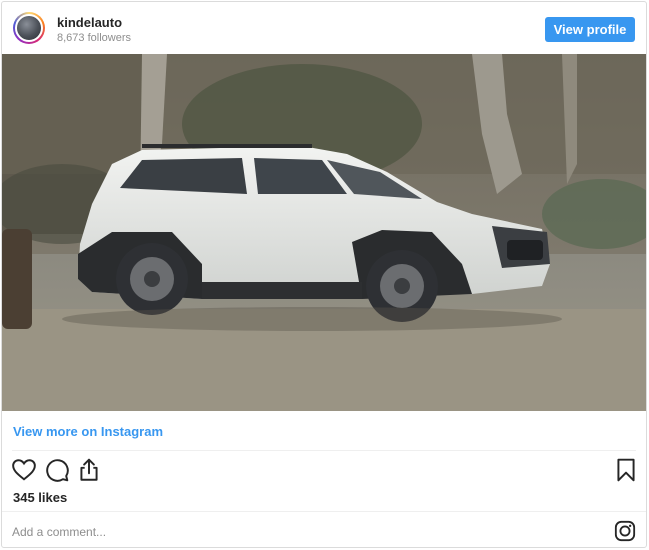 The height and width of the screenshot is (550, 649). I want to click on bookmark-icon, so click(626, 470).